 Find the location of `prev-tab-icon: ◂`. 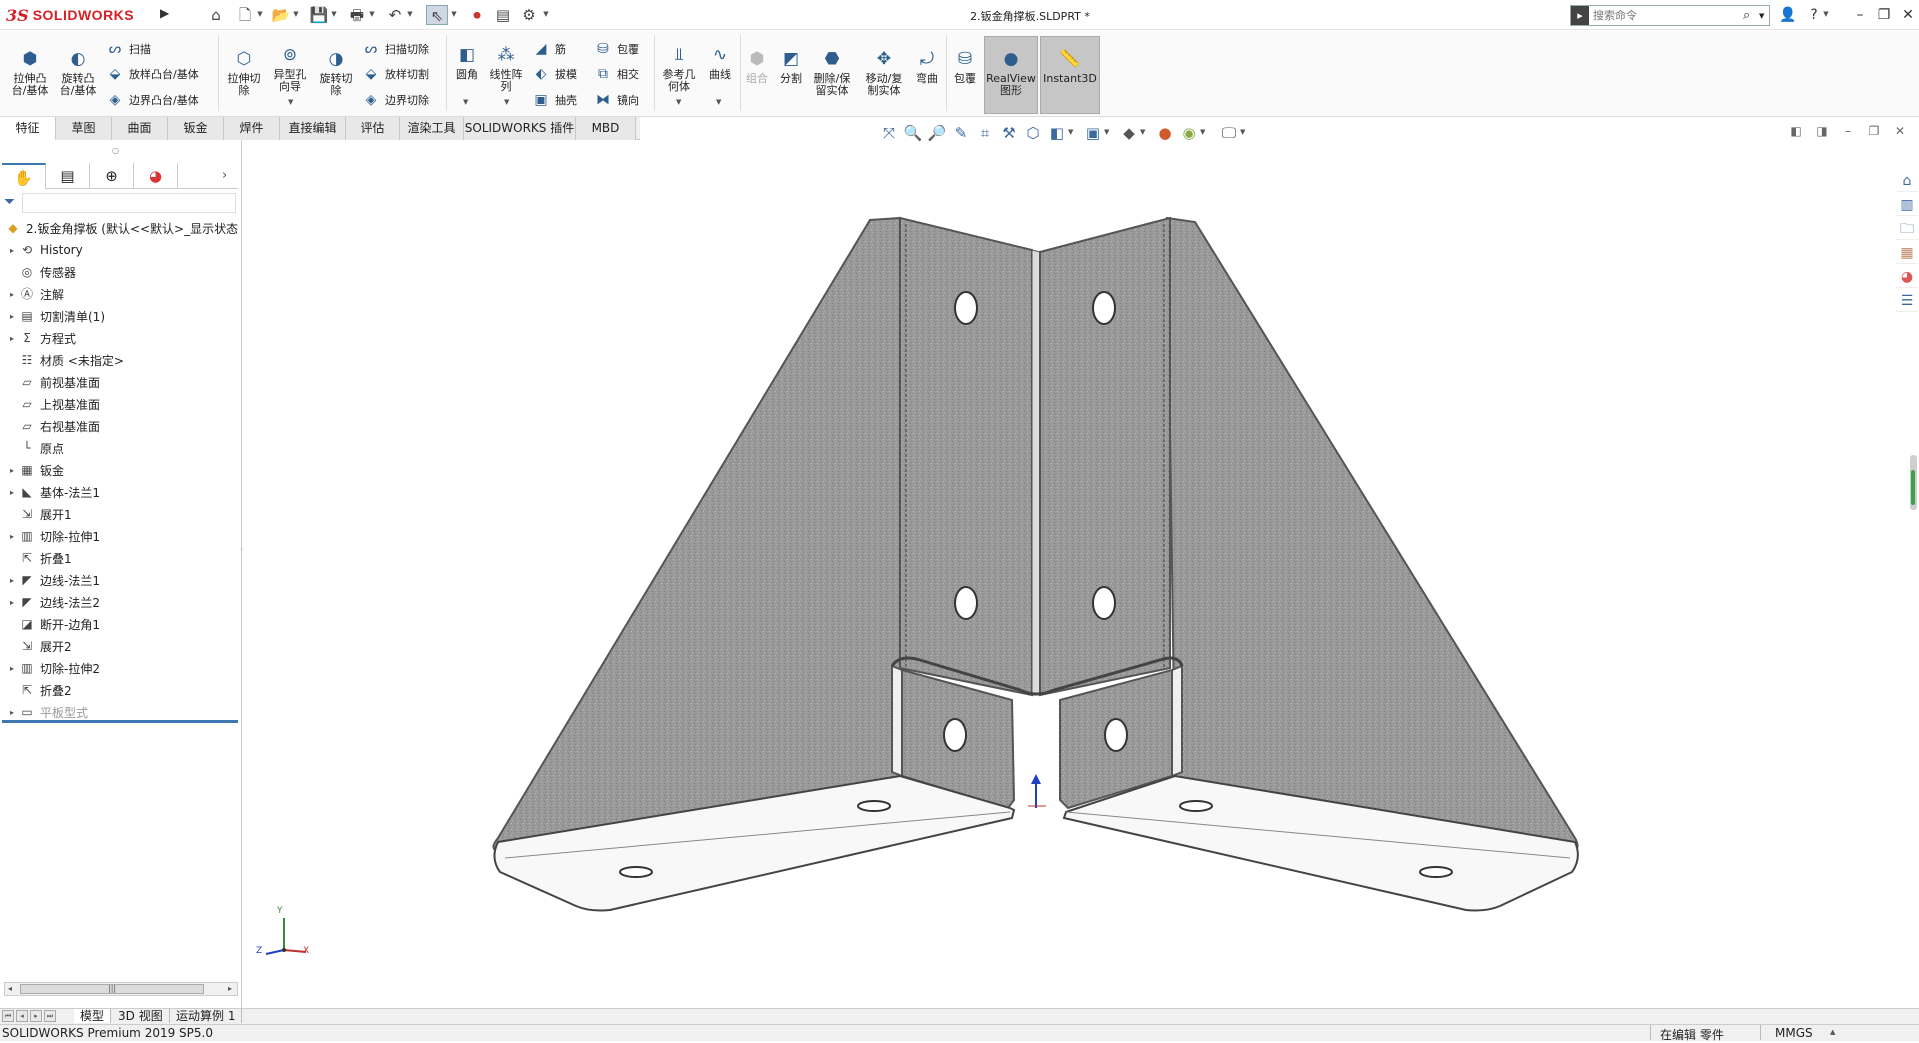

prev-tab-icon: ◂ is located at coordinates (22, 1016).